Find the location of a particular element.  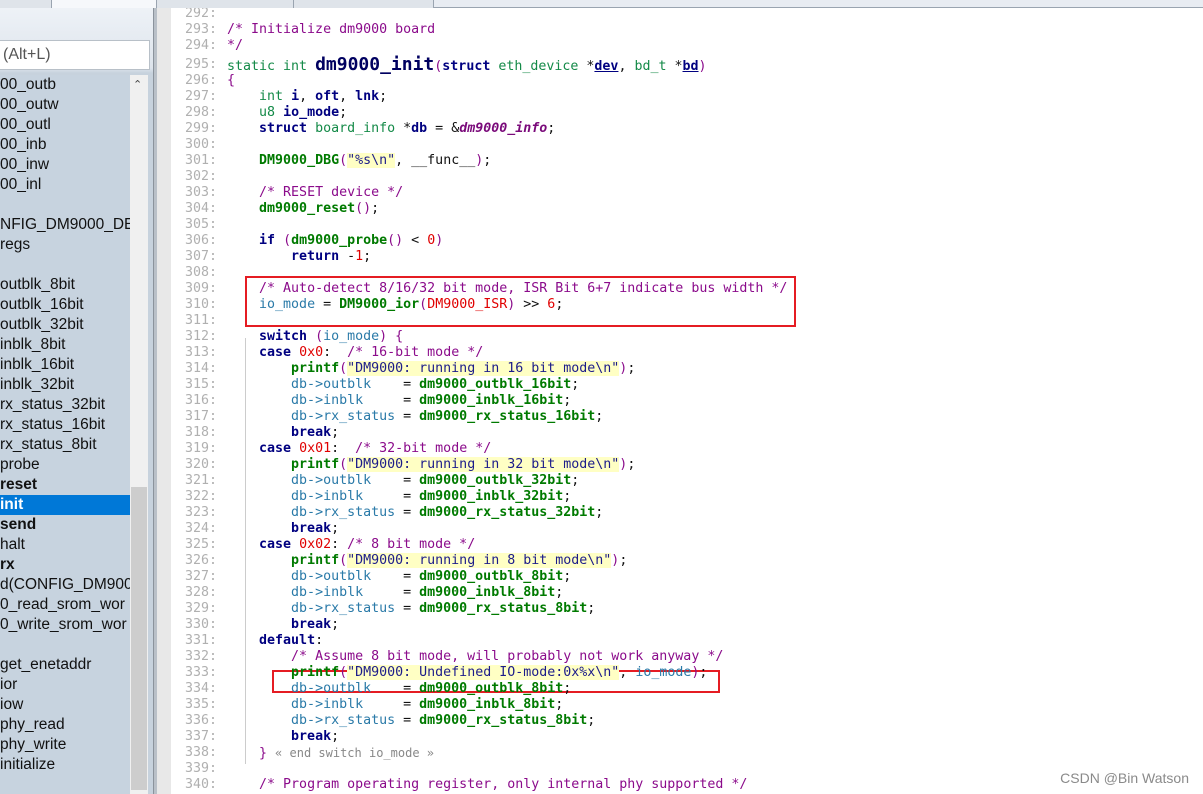

line-number: 292: is located at coordinates (200, 14).